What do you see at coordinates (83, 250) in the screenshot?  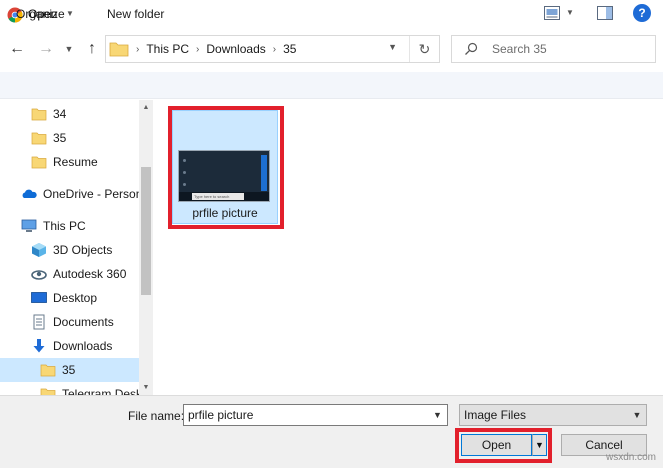 I see `sidebar-item-label: 3D Objects` at bounding box center [83, 250].